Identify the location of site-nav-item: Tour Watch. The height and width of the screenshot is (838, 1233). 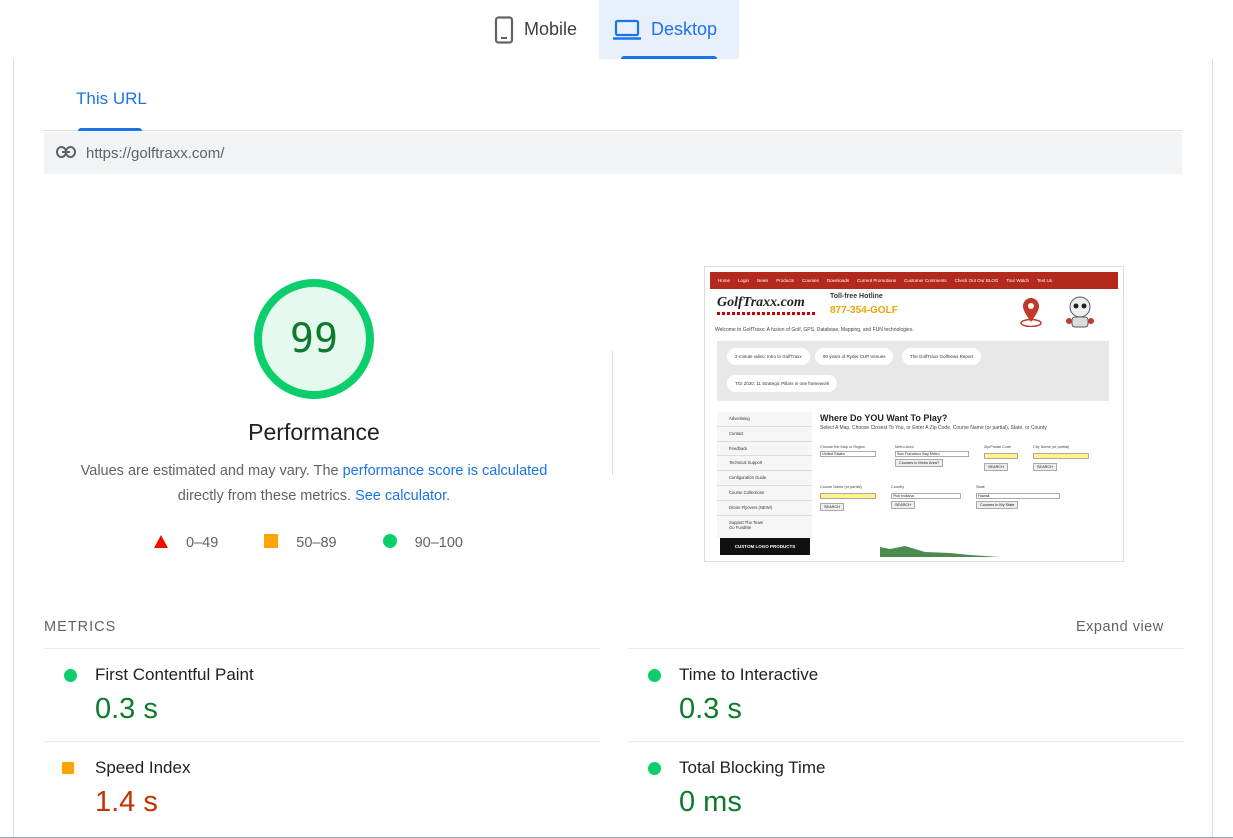
(1017, 280).